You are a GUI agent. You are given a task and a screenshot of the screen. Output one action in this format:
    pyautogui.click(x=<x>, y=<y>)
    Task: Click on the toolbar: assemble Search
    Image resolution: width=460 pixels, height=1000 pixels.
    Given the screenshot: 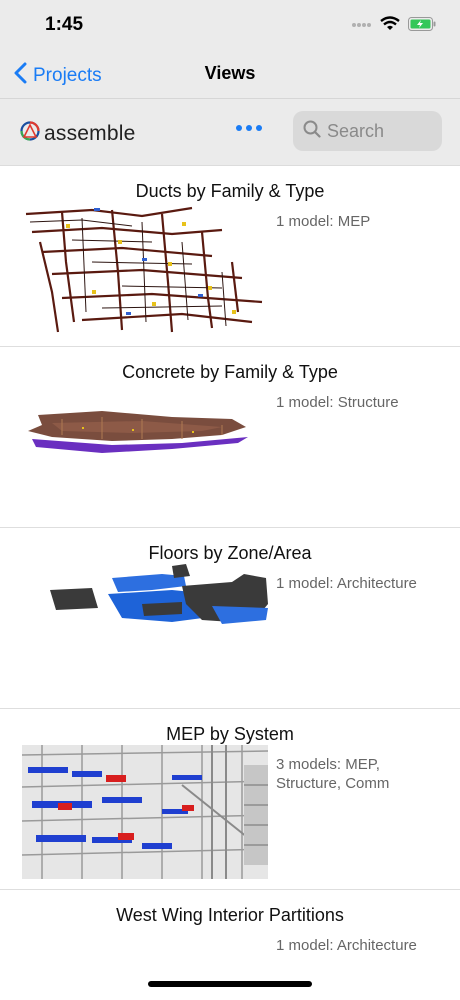 What is the action you would take?
    pyautogui.click(x=230, y=132)
    